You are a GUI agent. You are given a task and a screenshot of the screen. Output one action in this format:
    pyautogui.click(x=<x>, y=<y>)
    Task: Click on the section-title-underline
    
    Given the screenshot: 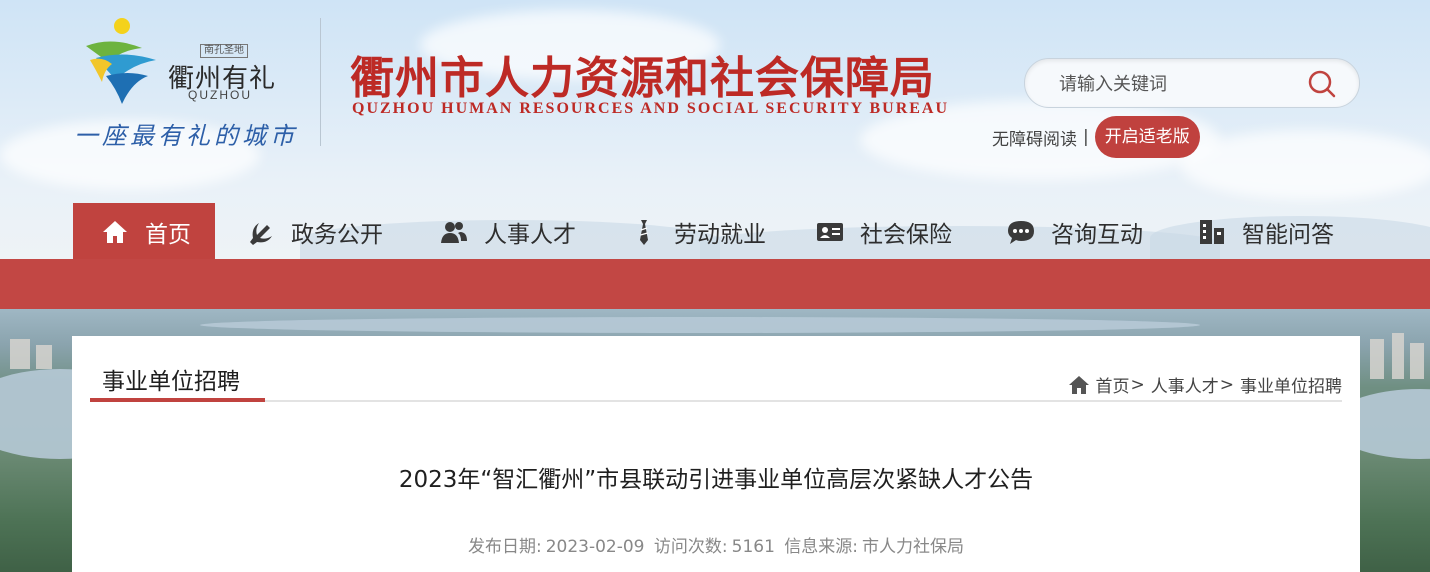 What is the action you would take?
    pyautogui.click(x=177, y=400)
    